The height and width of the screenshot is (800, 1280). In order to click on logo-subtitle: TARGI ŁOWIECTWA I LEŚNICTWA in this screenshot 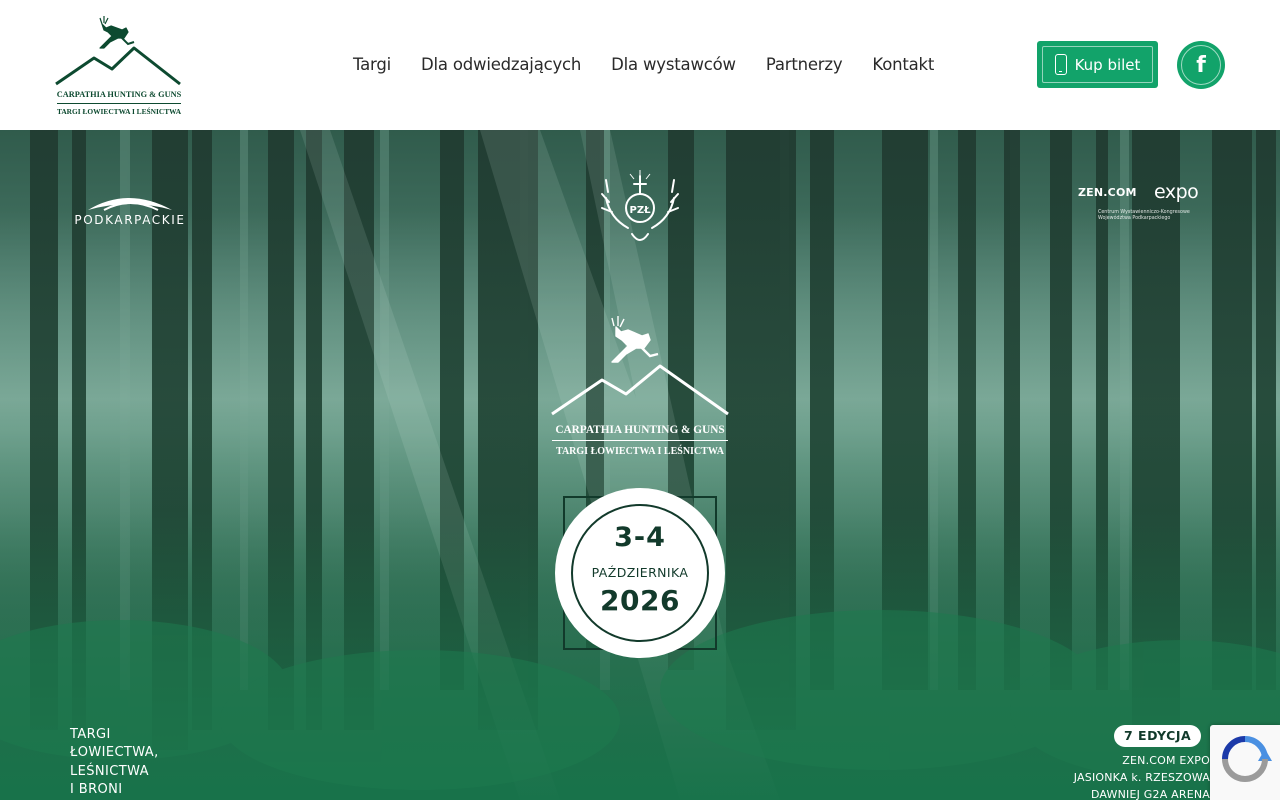, I will do `click(119, 111)`.